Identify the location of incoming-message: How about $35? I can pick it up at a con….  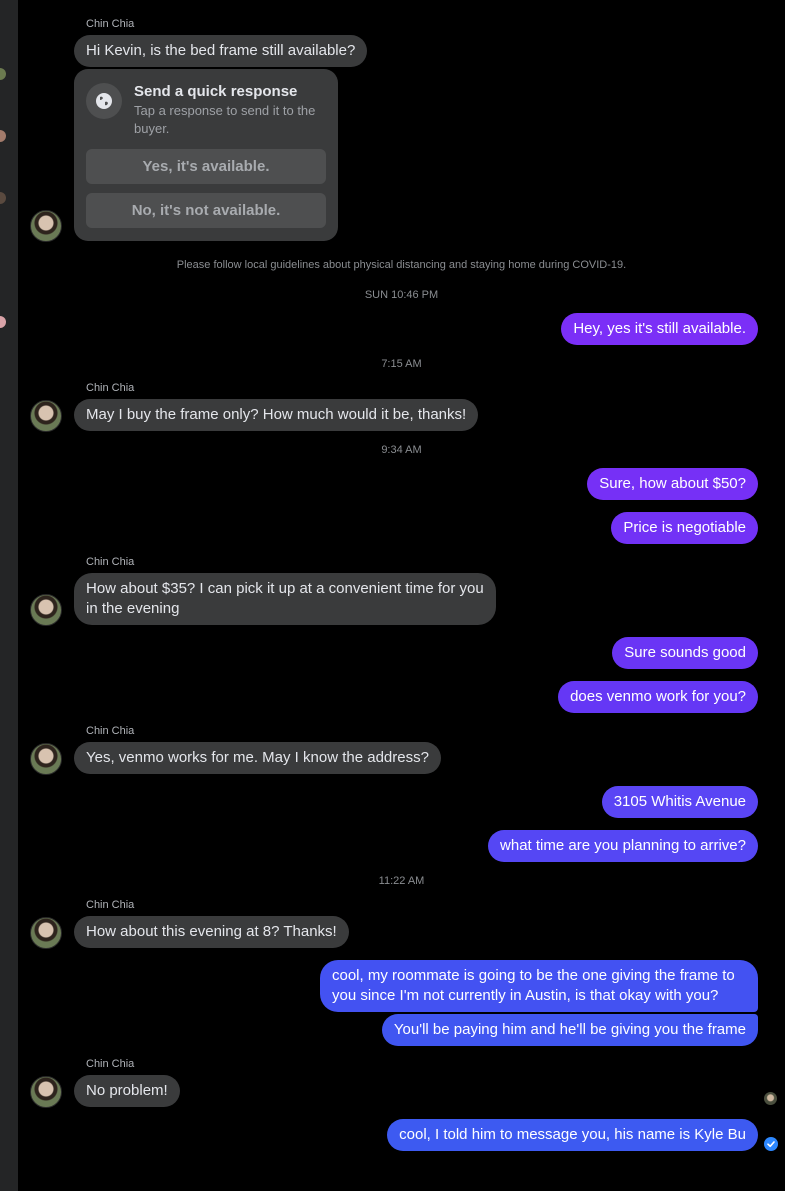
(285, 599).